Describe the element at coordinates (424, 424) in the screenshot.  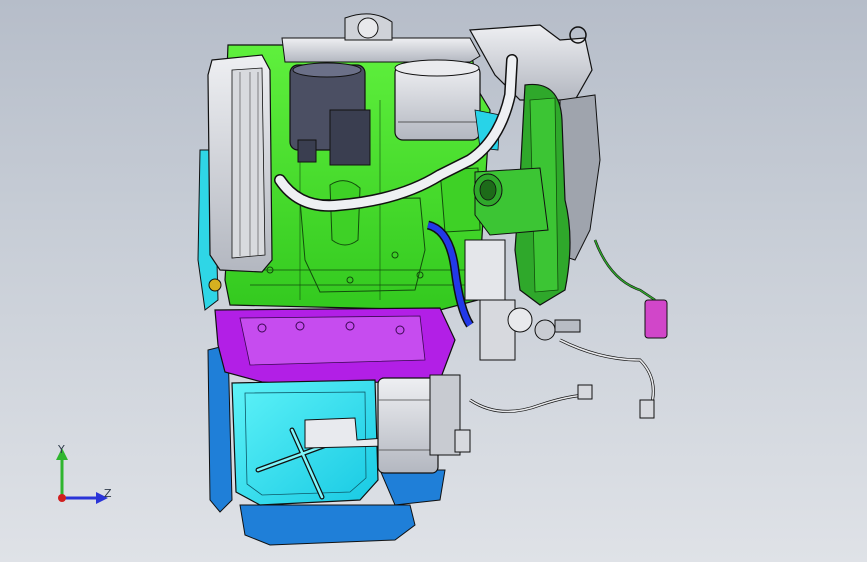
I see `starter-motor` at that location.